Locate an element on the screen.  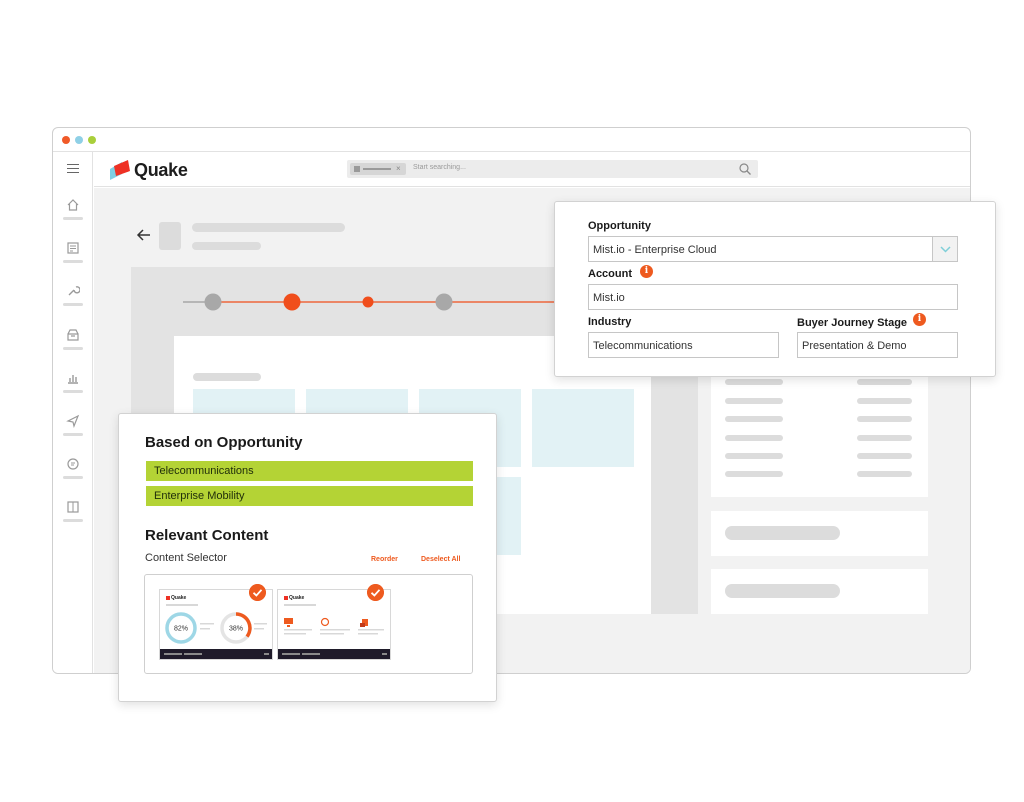
content-selector-label: Content Selector is located at coordinates (186, 558).